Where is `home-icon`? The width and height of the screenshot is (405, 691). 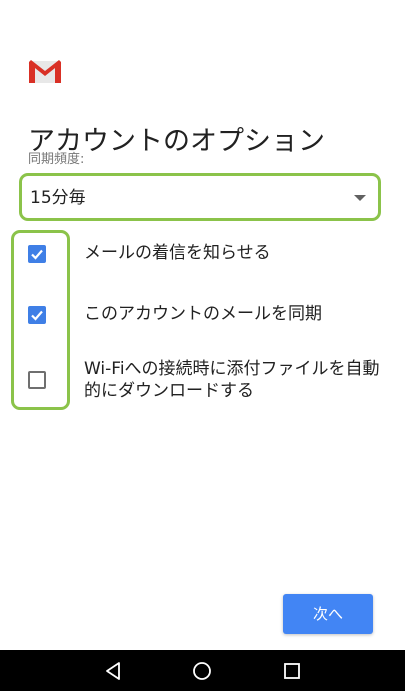
home-icon is located at coordinates (202, 671).